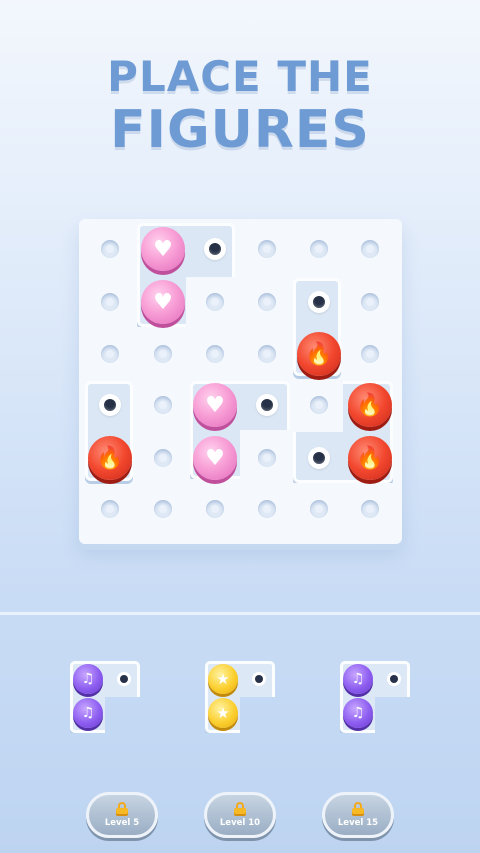 The image size is (480, 853). I want to click on level-15-button: Level 15, so click(358, 815).